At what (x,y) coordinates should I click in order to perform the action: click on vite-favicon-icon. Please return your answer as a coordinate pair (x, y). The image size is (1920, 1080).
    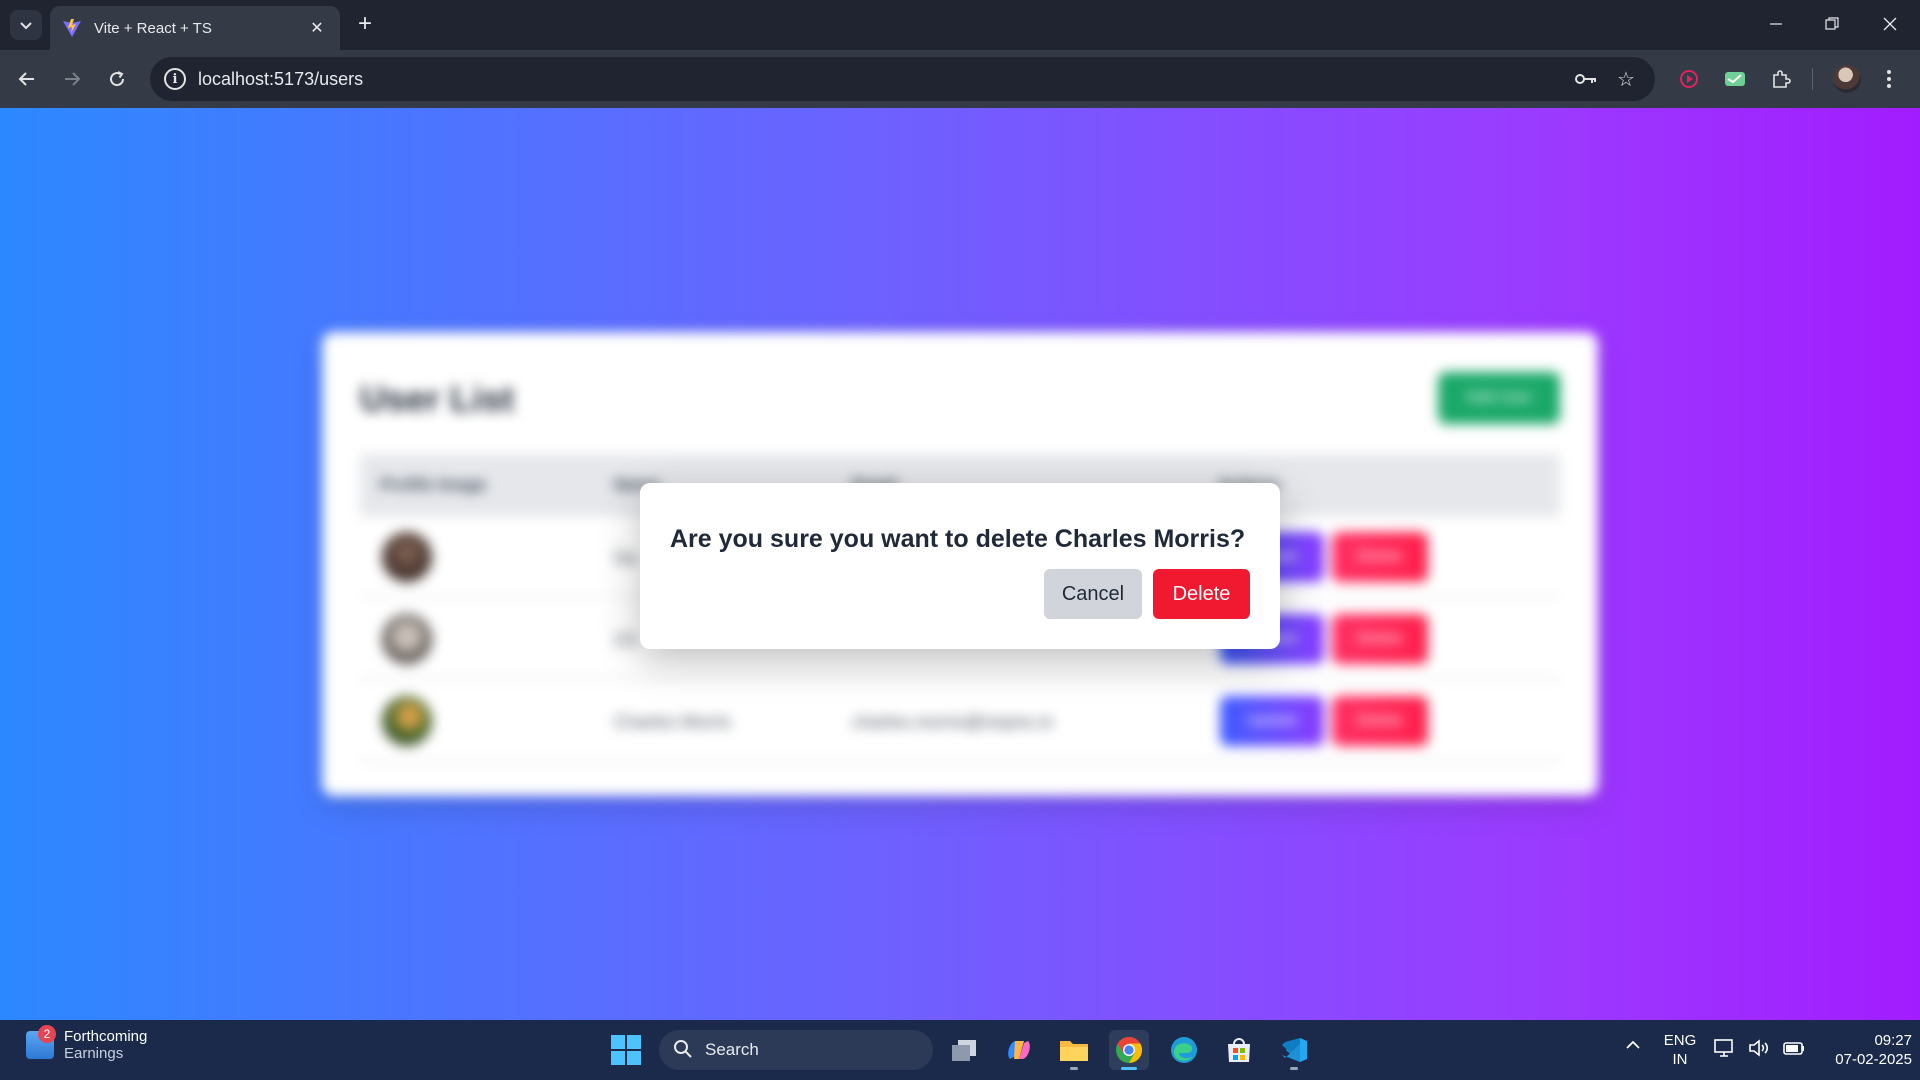
    Looking at the image, I should click on (72, 28).